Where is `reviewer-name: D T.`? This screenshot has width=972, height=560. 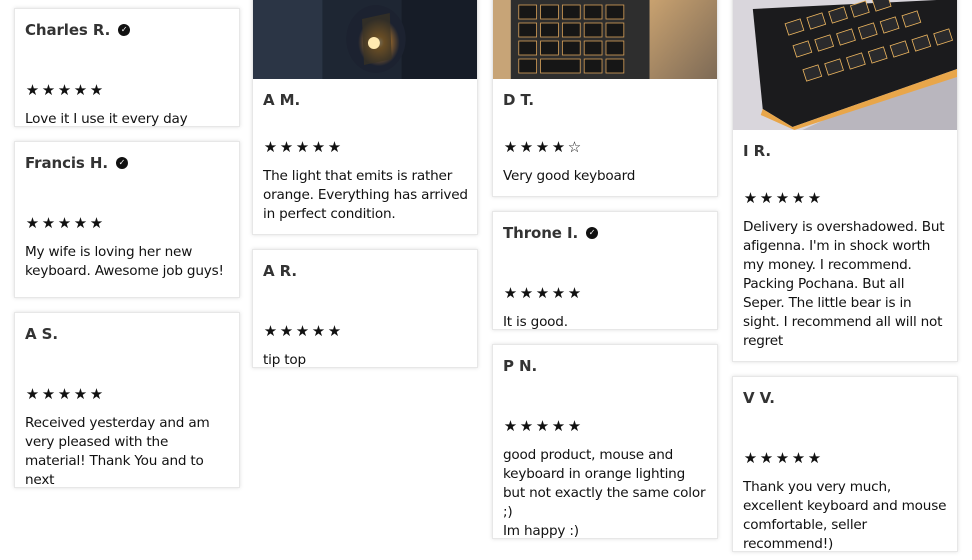
reviewer-name: D T. is located at coordinates (518, 100).